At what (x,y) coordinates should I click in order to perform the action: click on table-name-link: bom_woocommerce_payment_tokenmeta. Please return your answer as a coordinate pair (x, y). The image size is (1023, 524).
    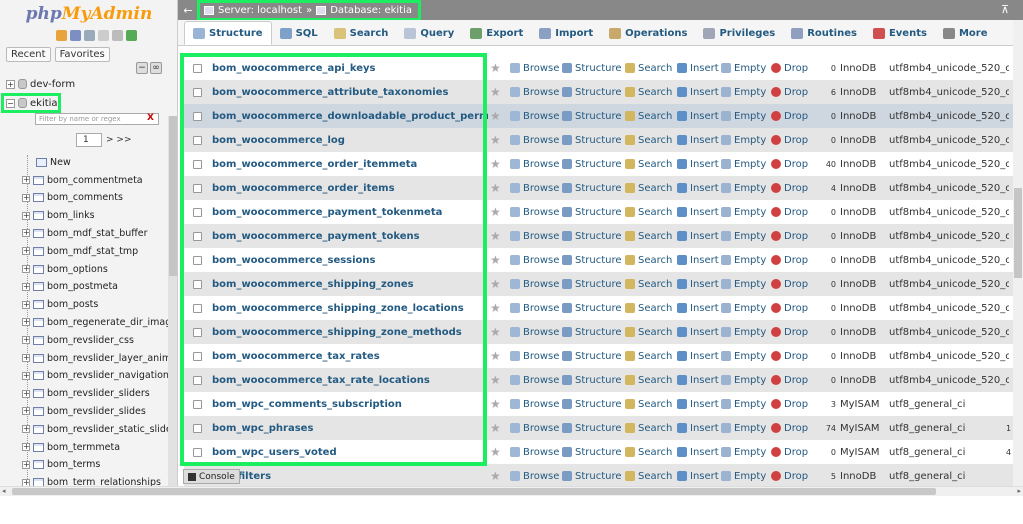
    Looking at the image, I should click on (327, 212).